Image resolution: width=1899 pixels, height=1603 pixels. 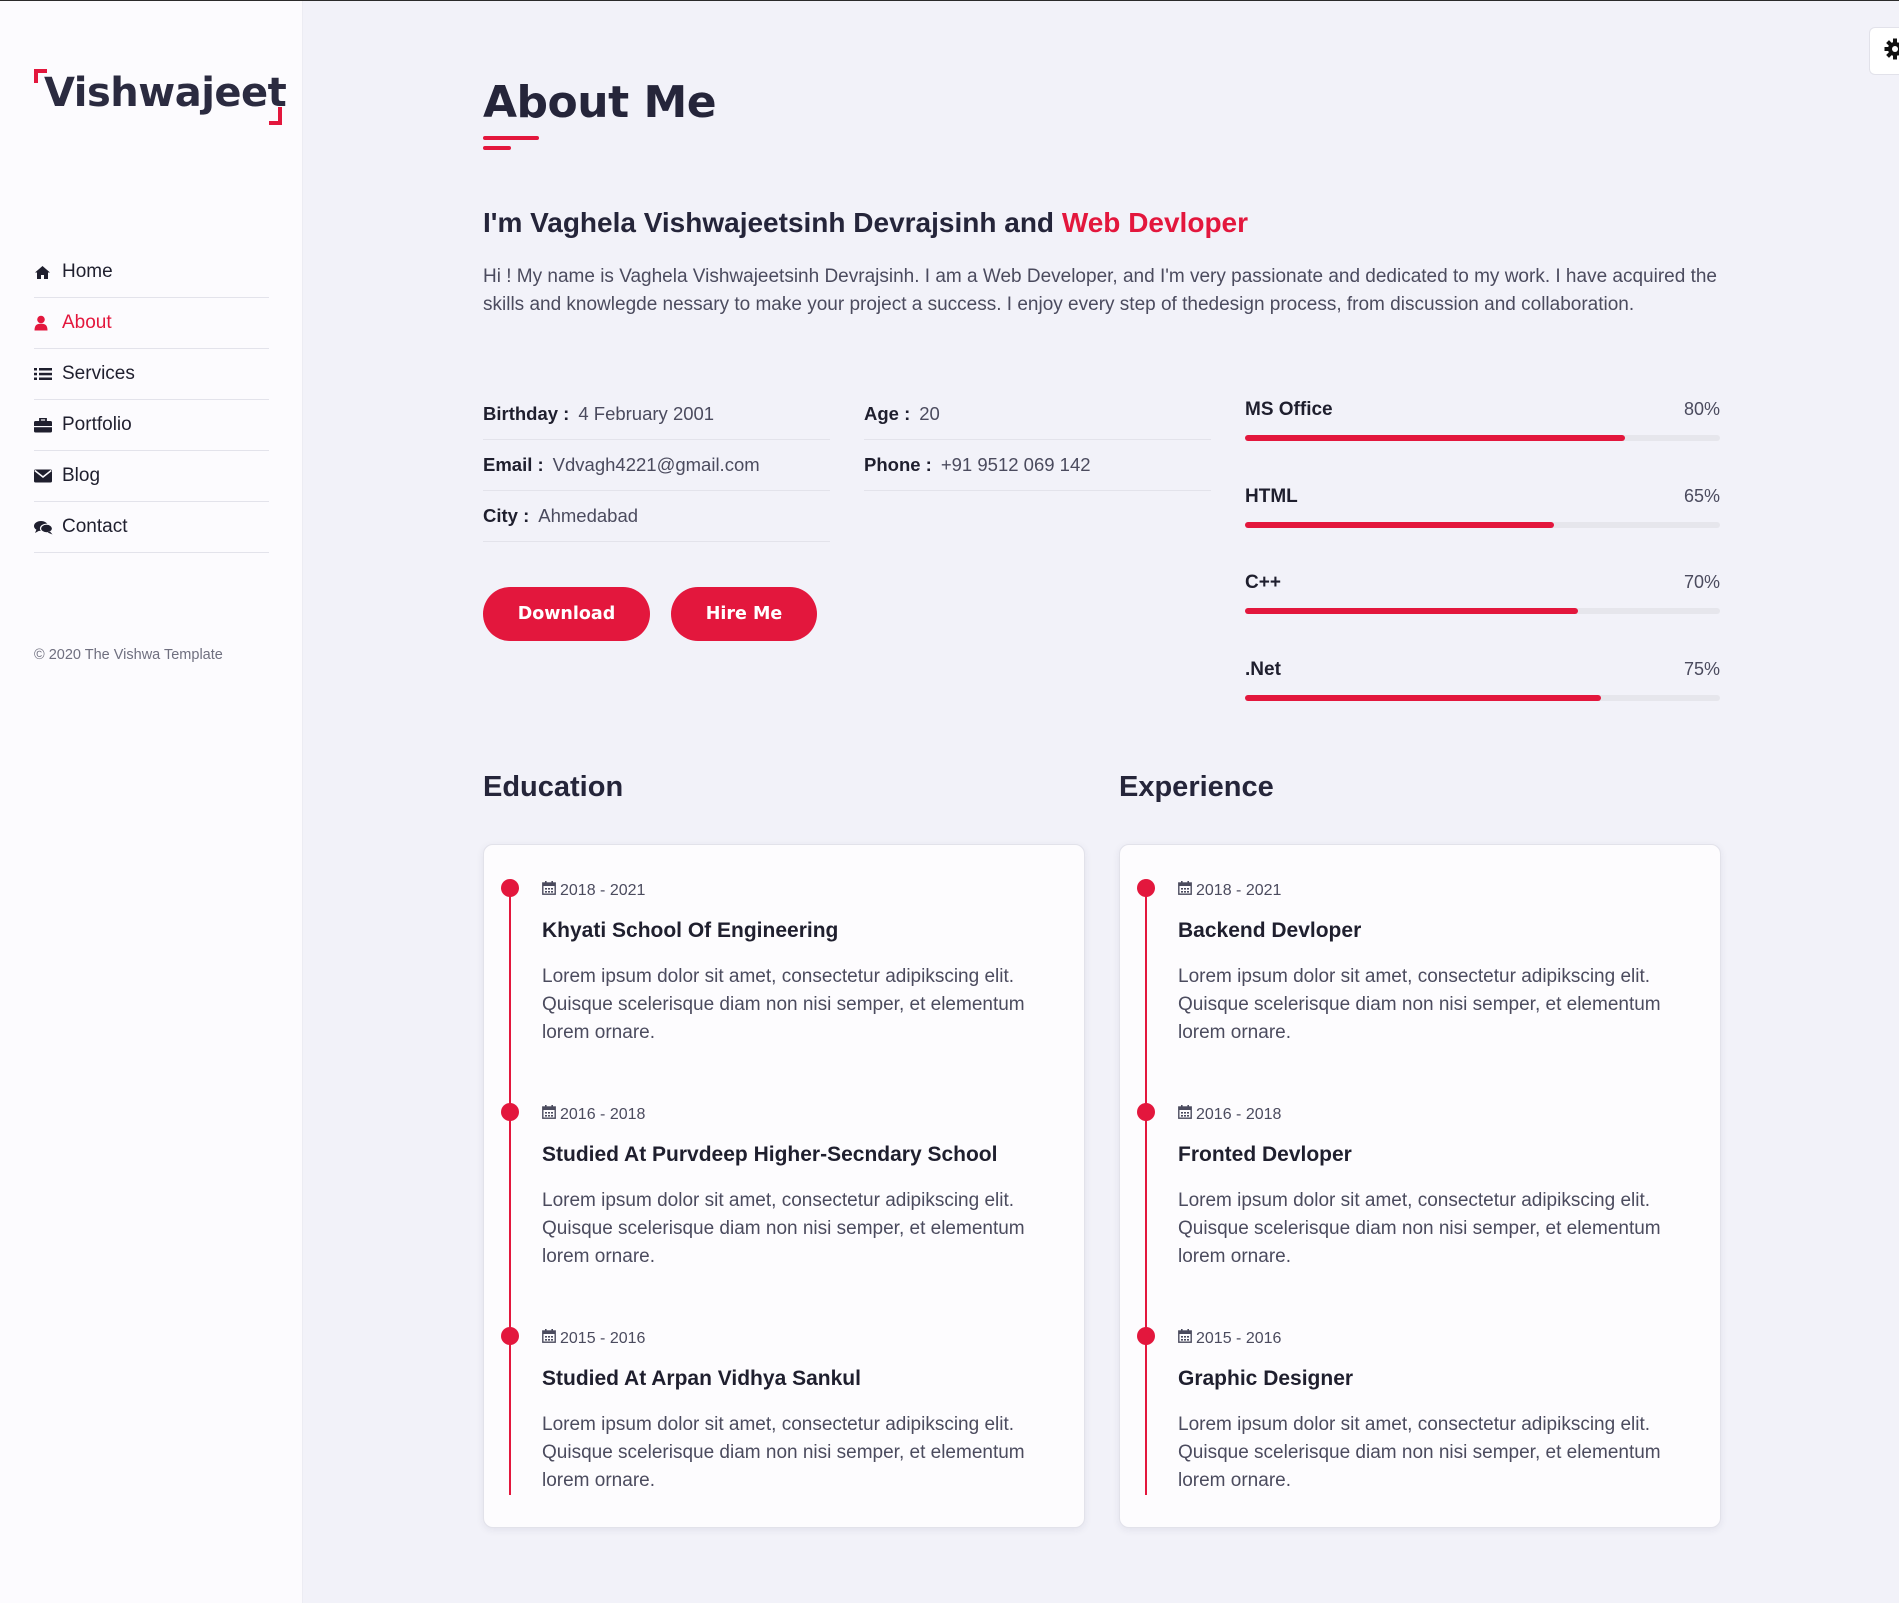 I want to click on title-underline-short, so click(x=497, y=148).